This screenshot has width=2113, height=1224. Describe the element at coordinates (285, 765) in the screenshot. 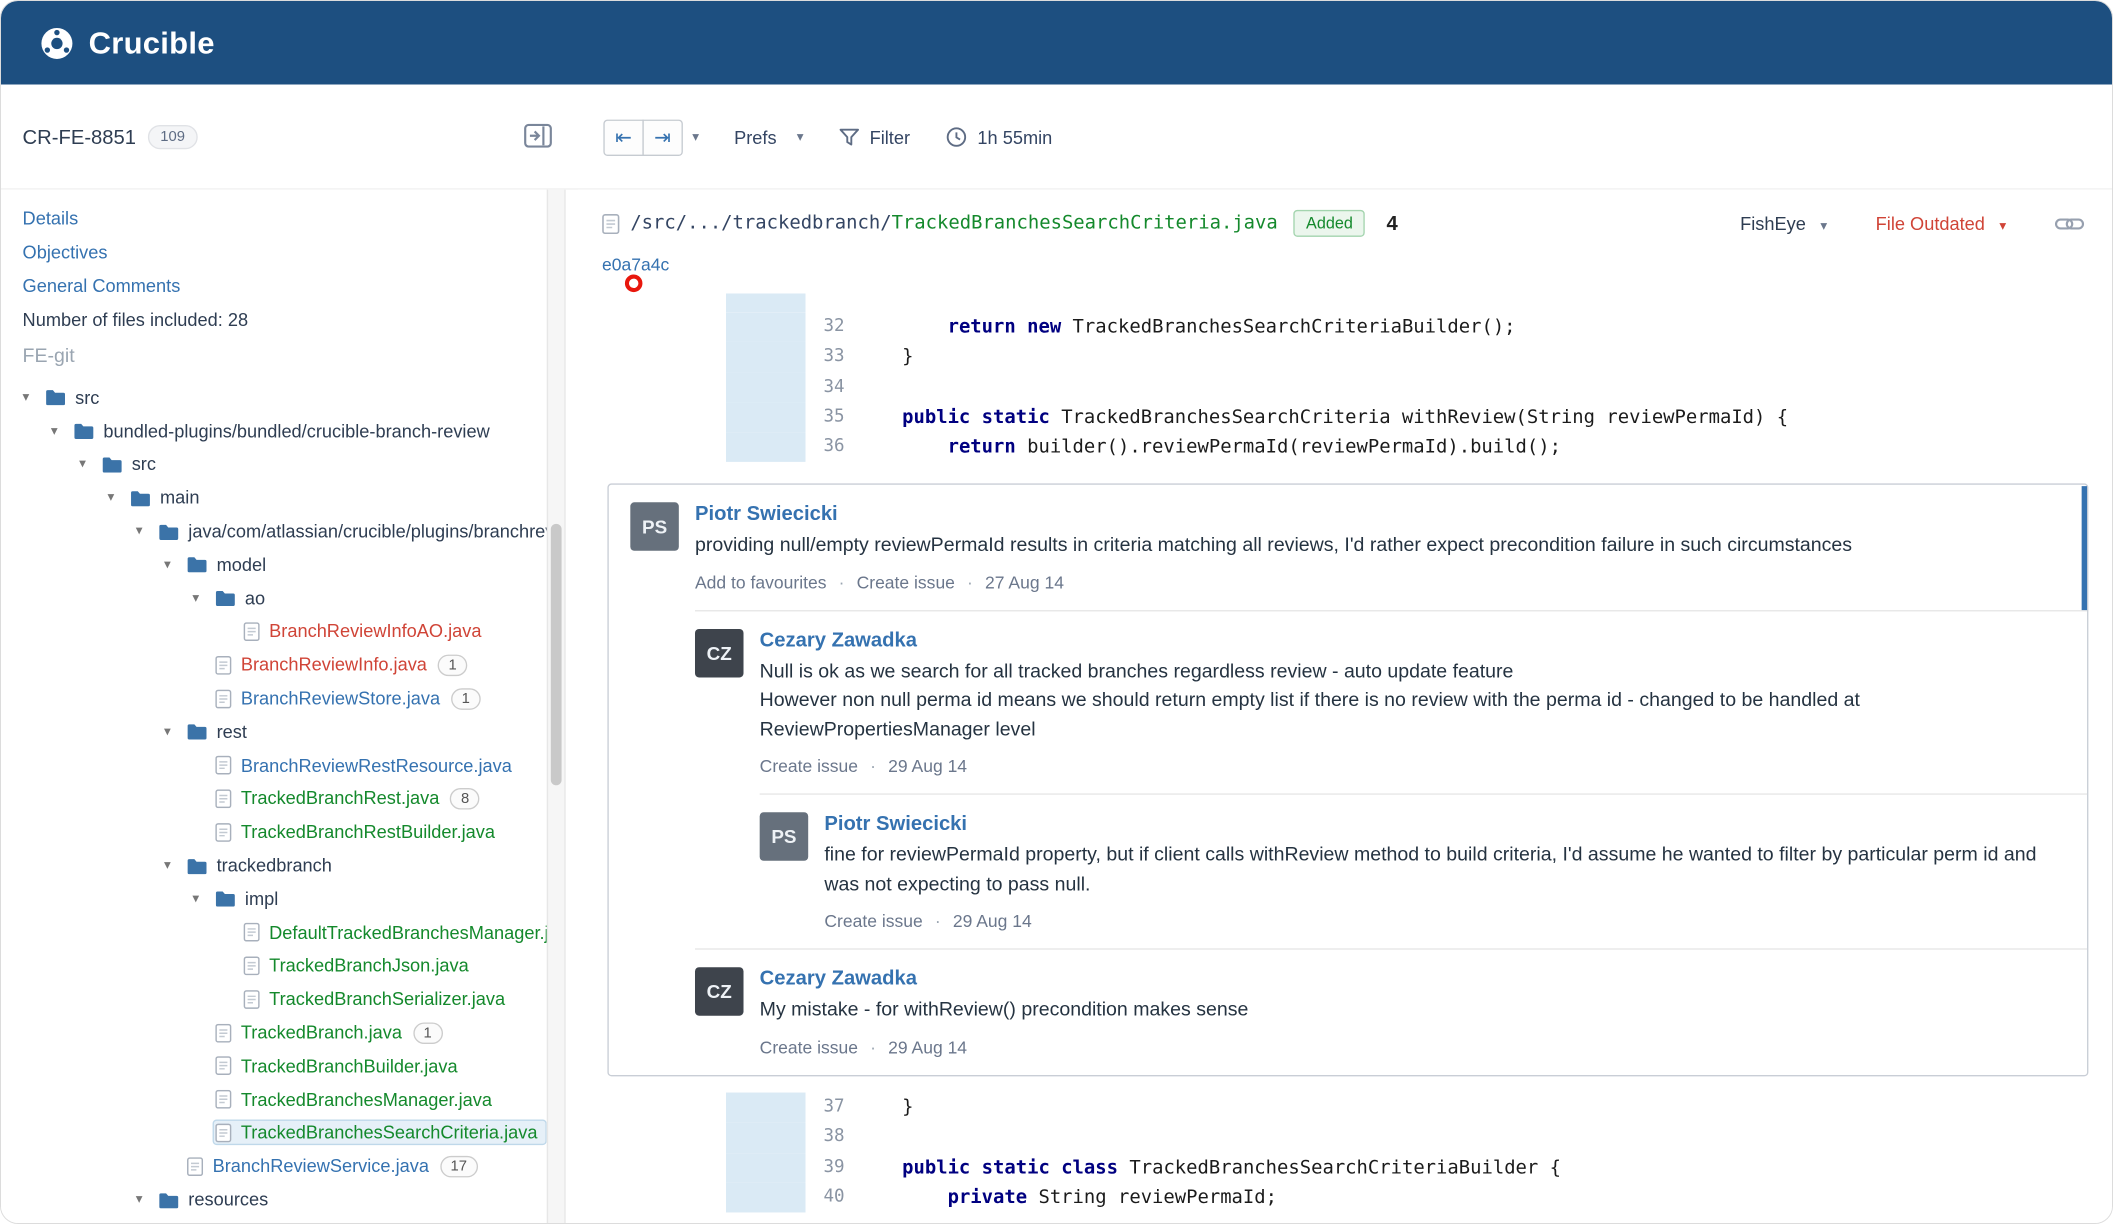

I see `tree-file: BranchReviewRestResource.java` at that location.